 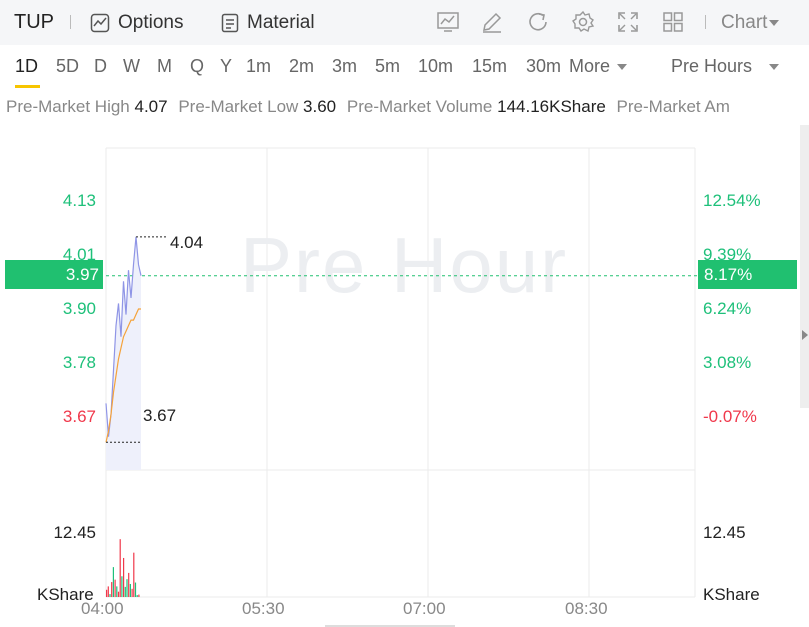 I want to click on right-axis-label: -0.07%, so click(x=730, y=416).